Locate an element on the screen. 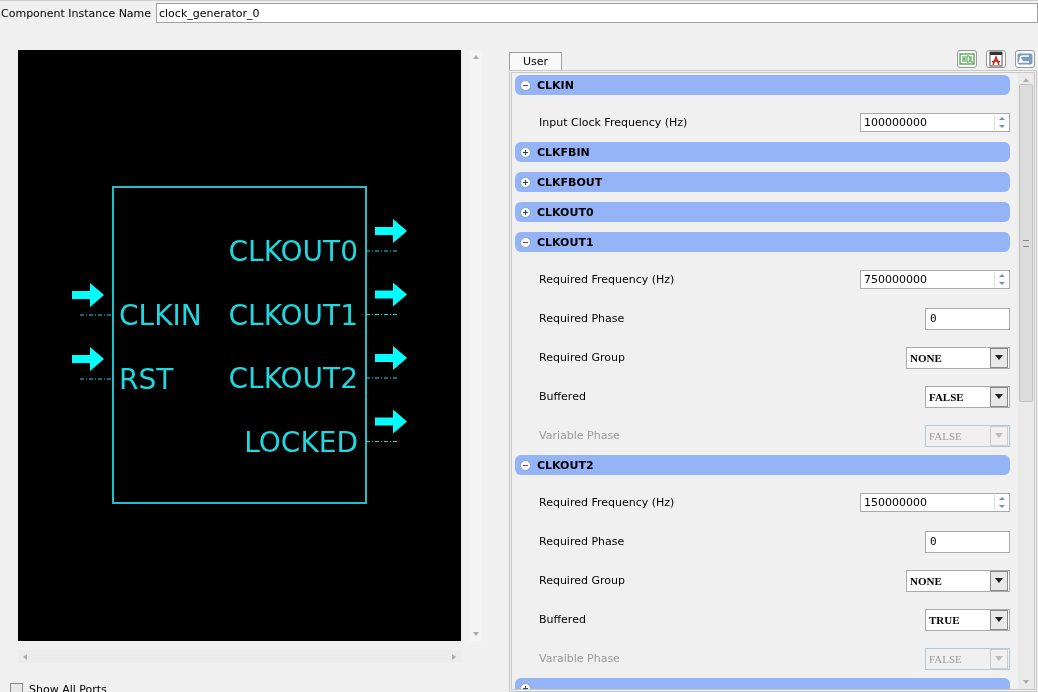 Image resolution: width=1038 pixels, height=692 pixels. section-header: CLKOUT2 is located at coordinates (762, 465).